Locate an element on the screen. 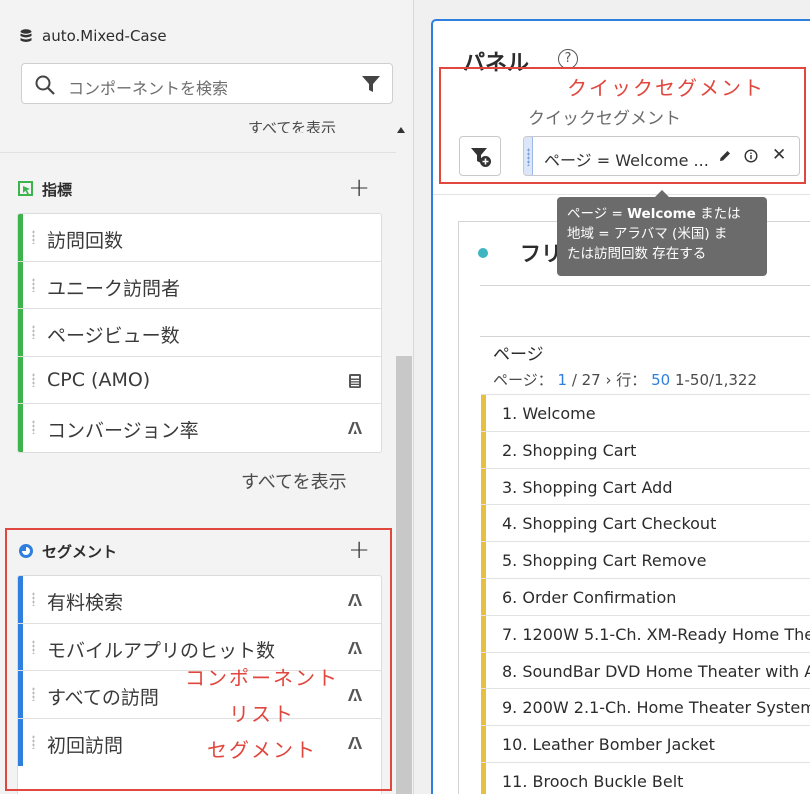 The image size is (810, 794). component-label: ページビュー数 is located at coordinates (113, 336).